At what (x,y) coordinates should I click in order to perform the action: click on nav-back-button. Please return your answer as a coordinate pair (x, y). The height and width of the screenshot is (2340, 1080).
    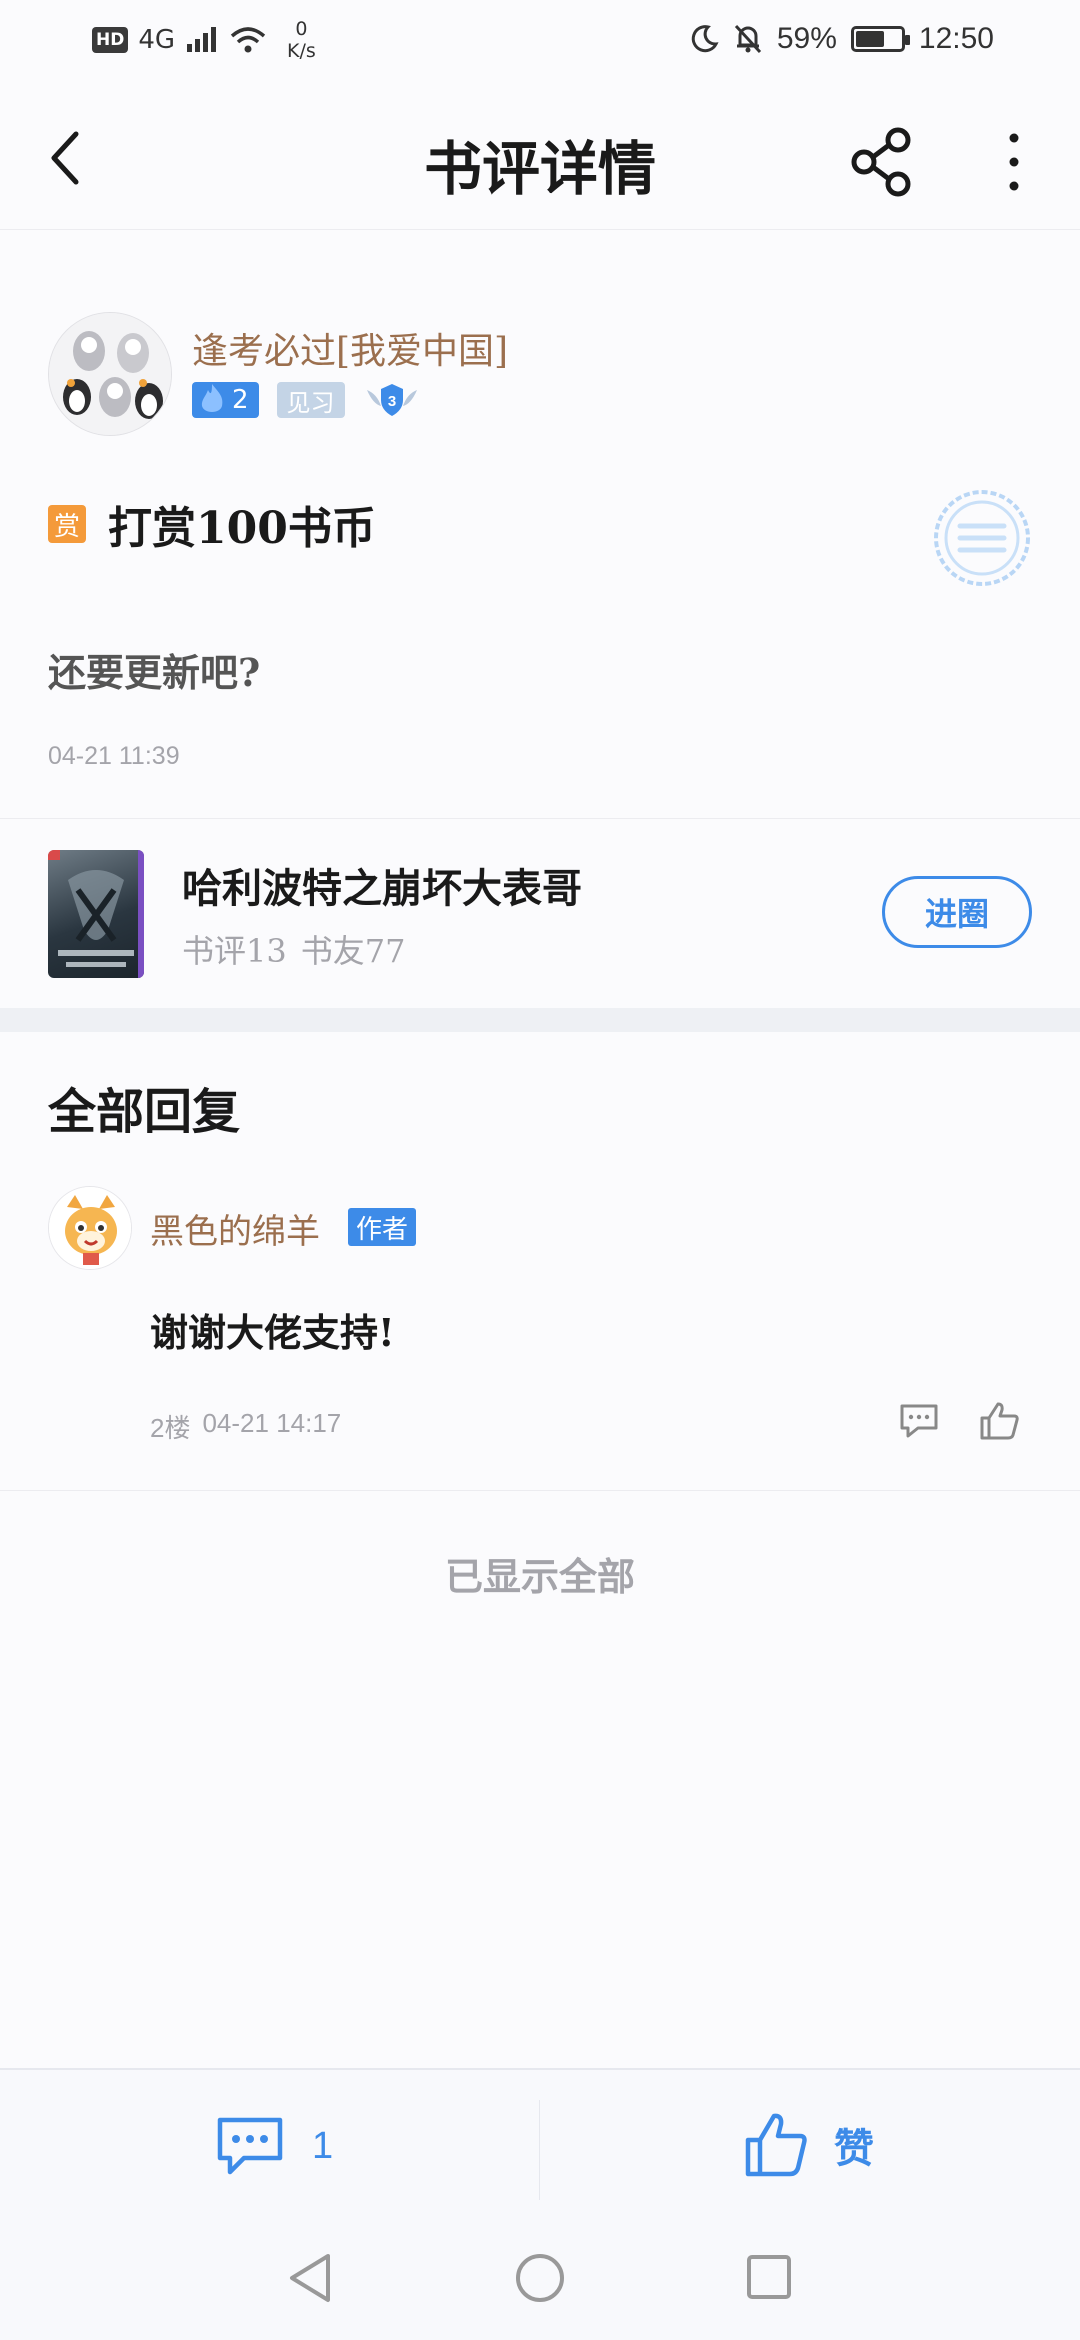
    Looking at the image, I should click on (310, 2278).